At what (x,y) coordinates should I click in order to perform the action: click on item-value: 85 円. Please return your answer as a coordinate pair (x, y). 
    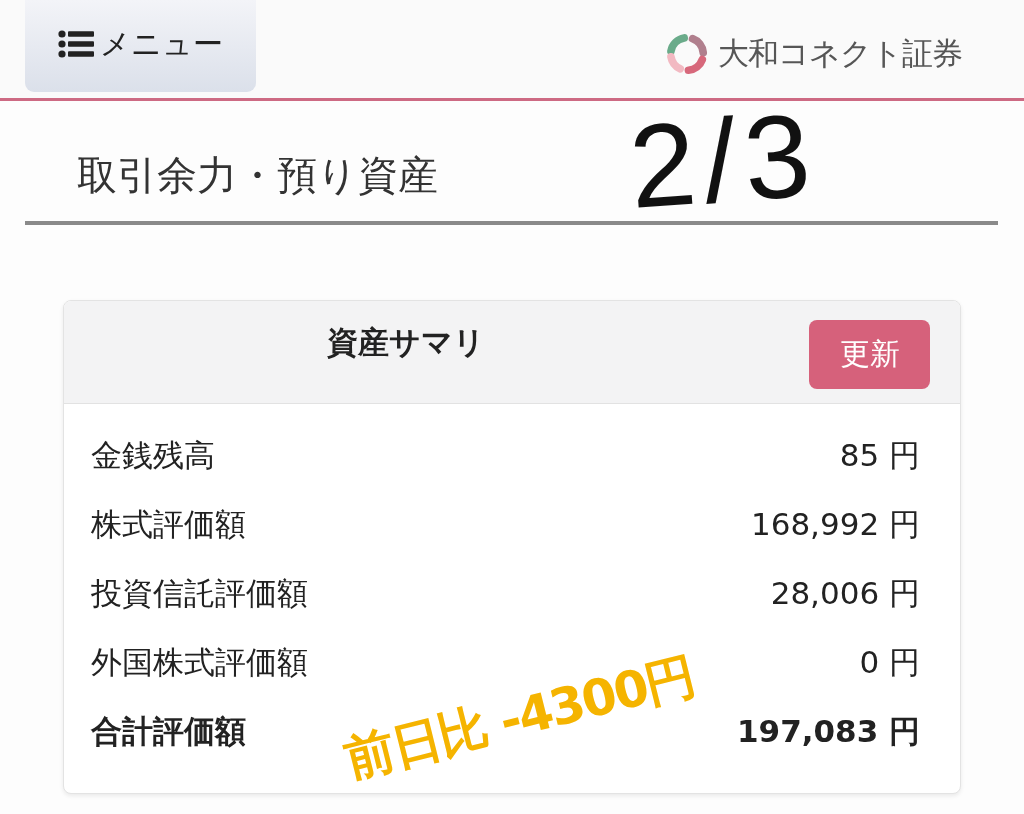
    Looking at the image, I should click on (879, 455).